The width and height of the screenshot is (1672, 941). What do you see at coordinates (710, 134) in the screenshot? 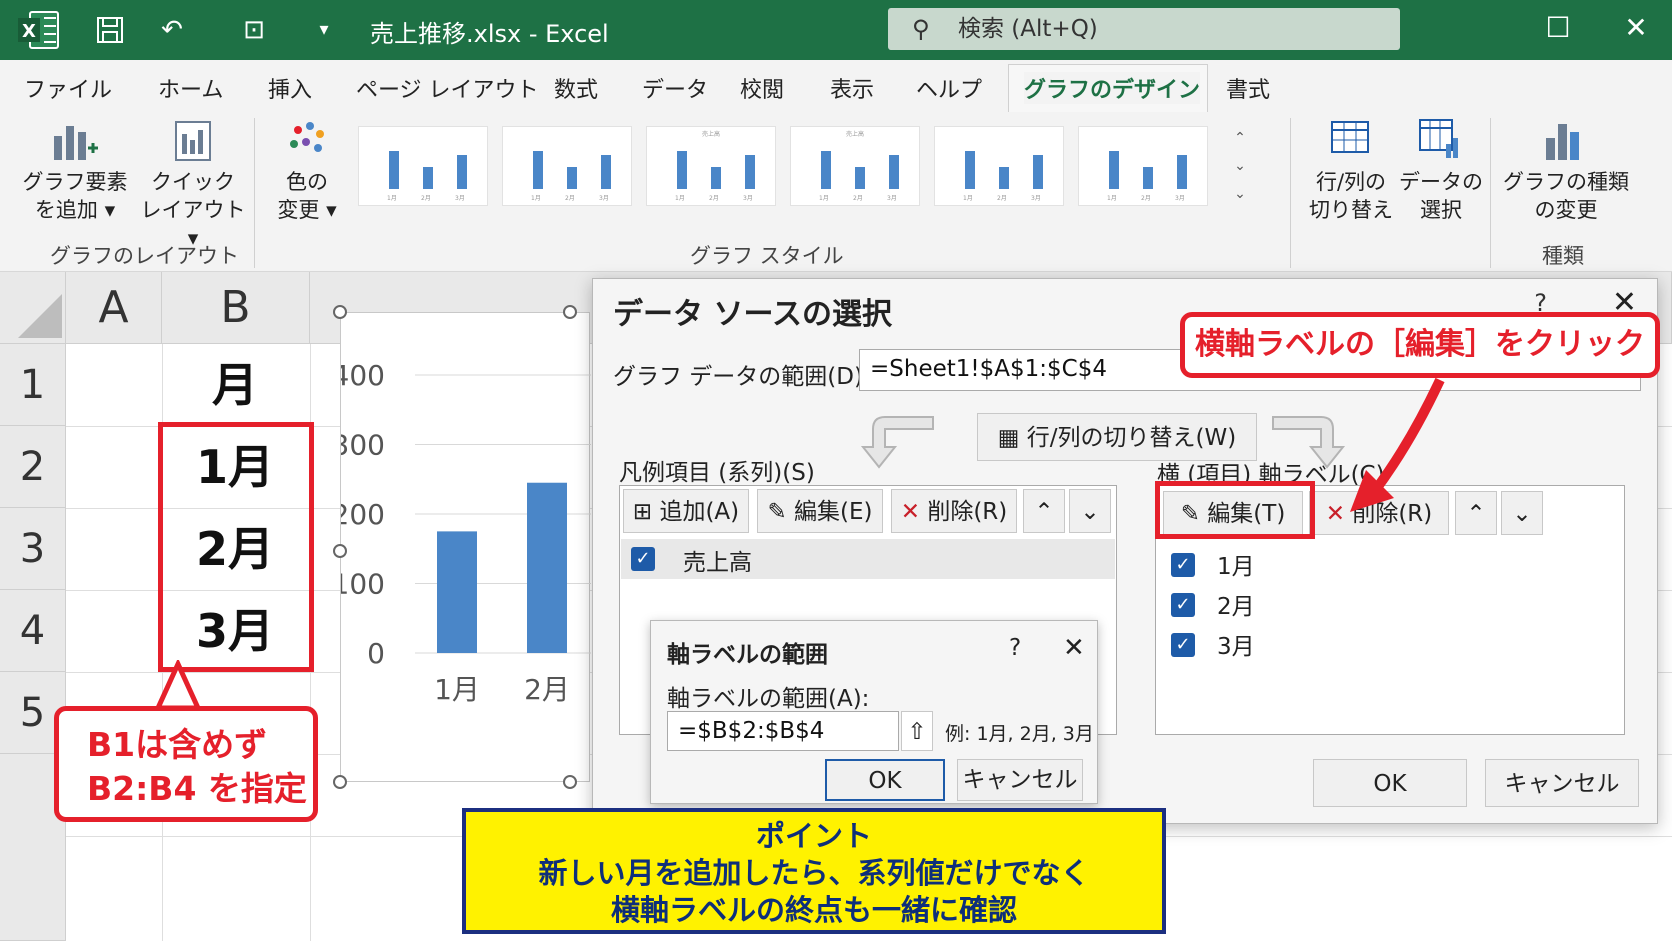
I see `thumbnail-title: 売上高` at bounding box center [710, 134].